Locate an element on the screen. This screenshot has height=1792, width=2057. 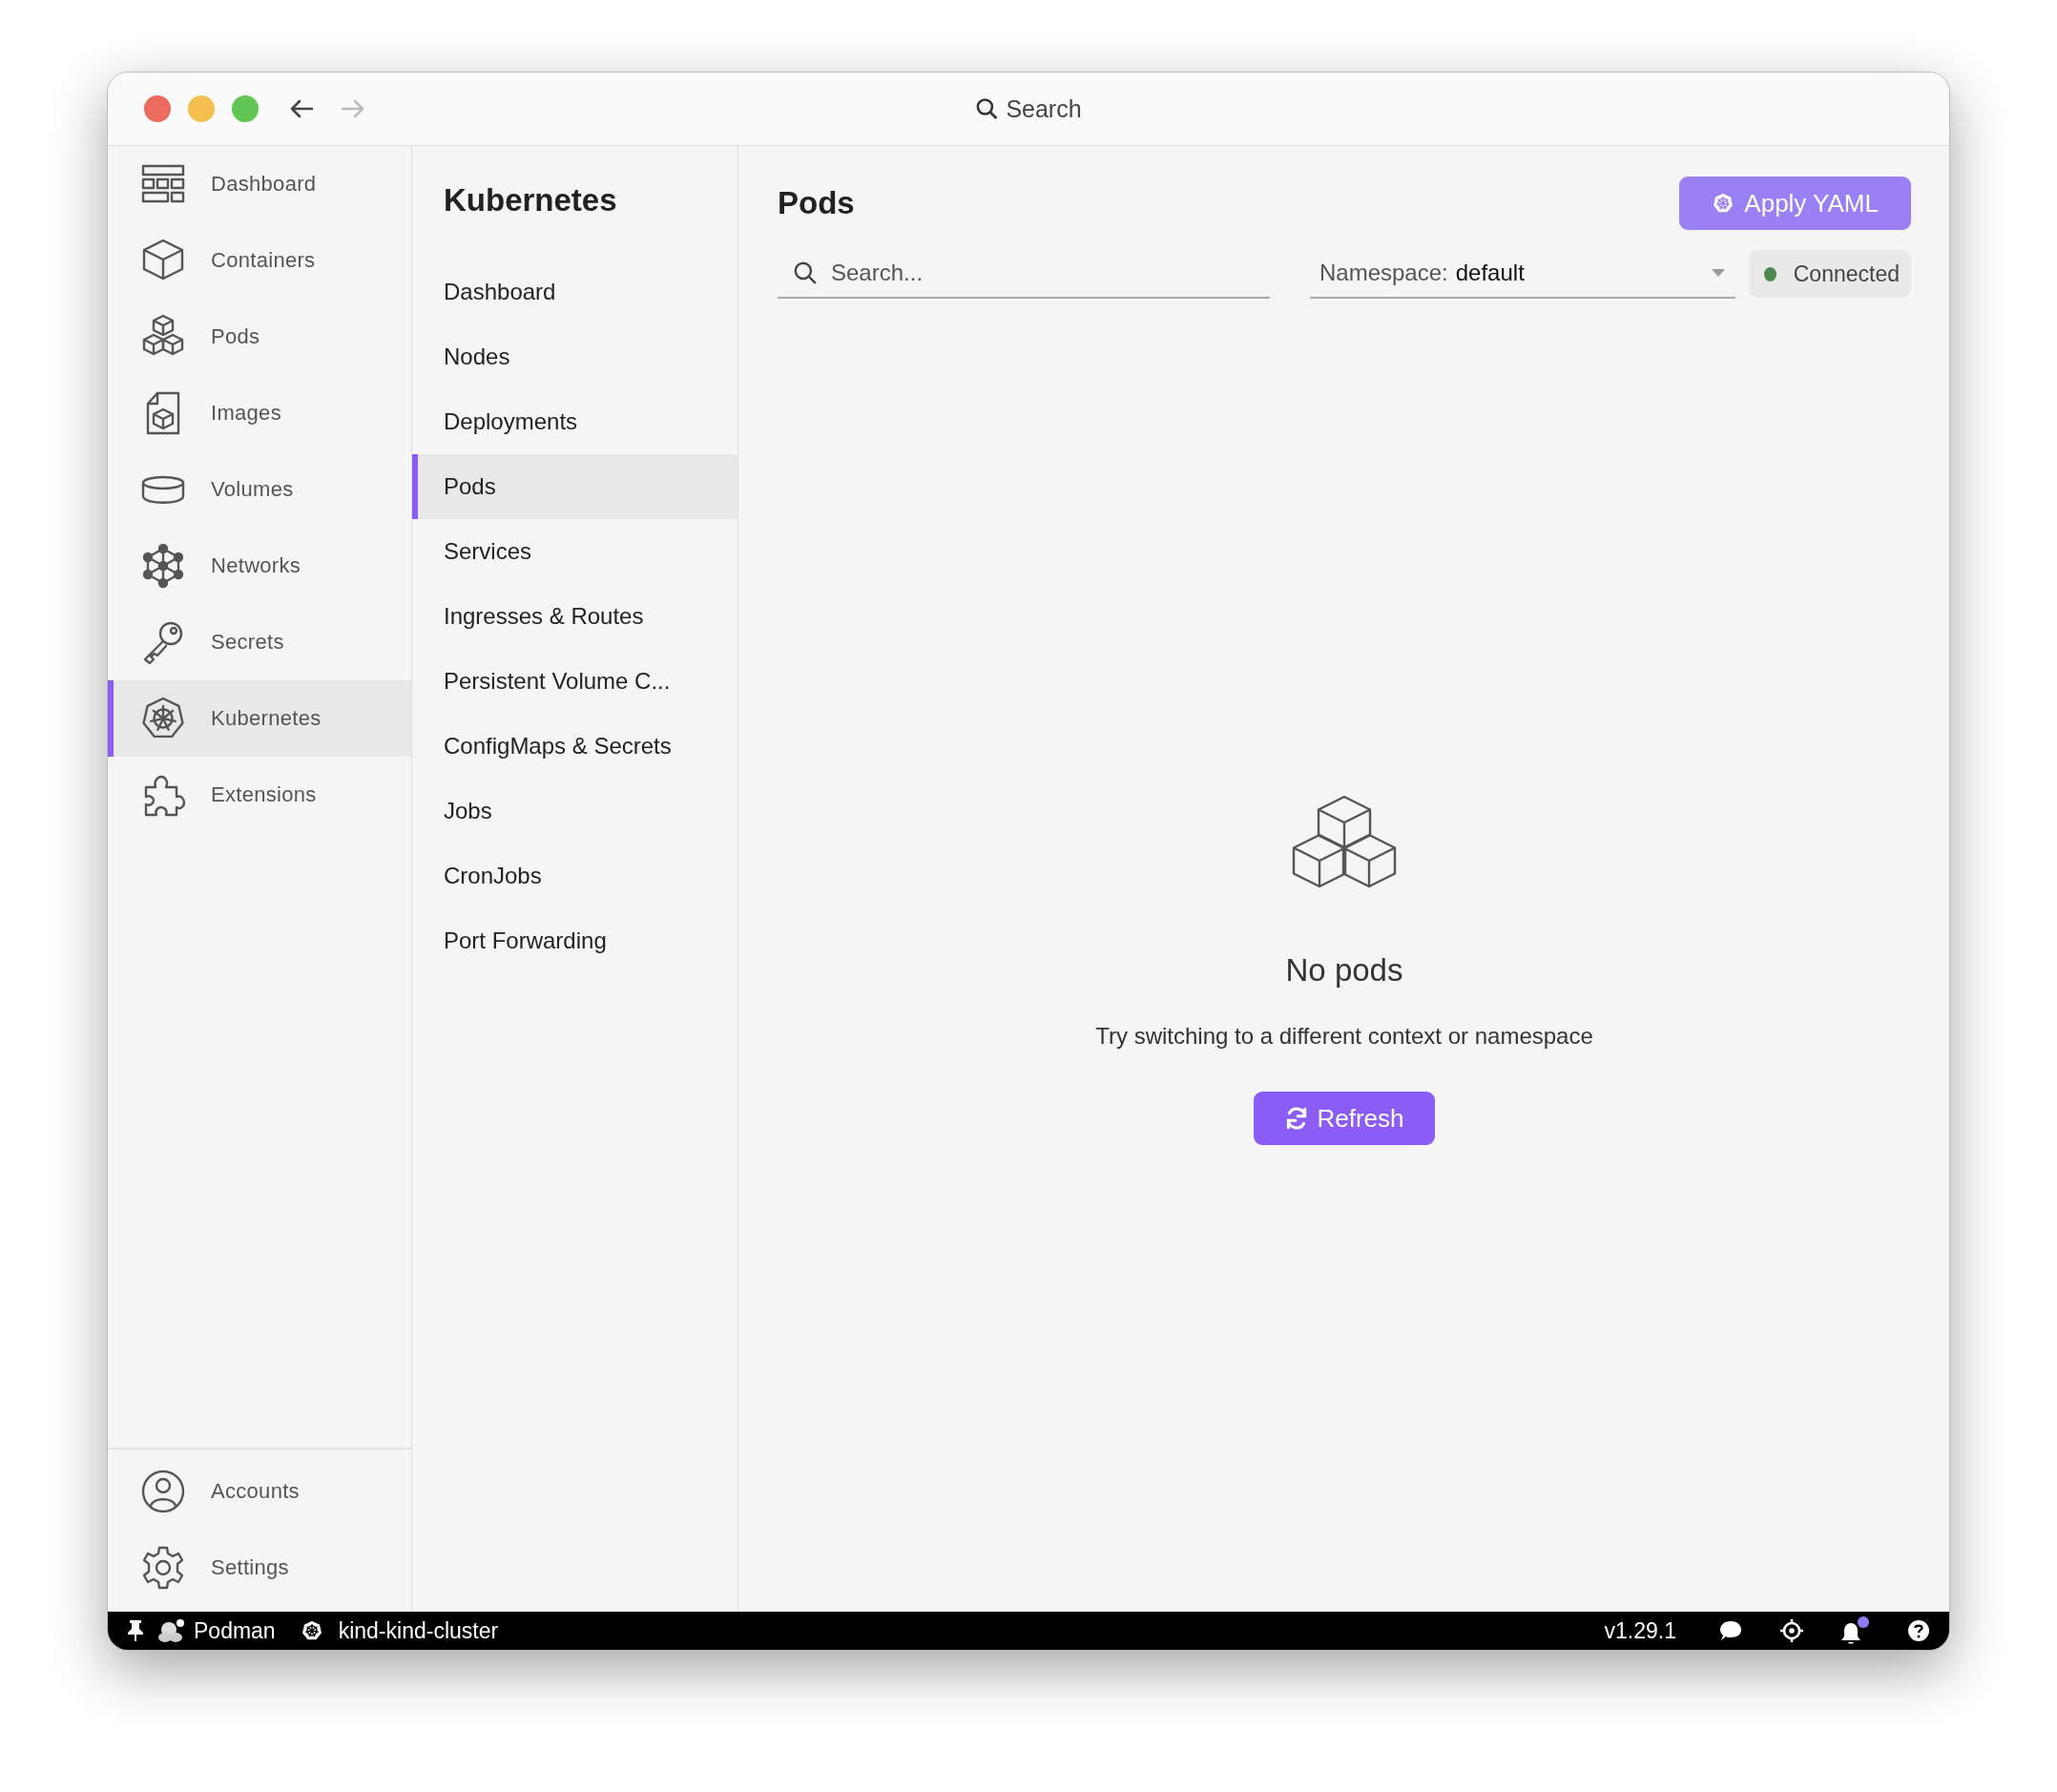
menu-item: Port Forwarding is located at coordinates (575, 940).